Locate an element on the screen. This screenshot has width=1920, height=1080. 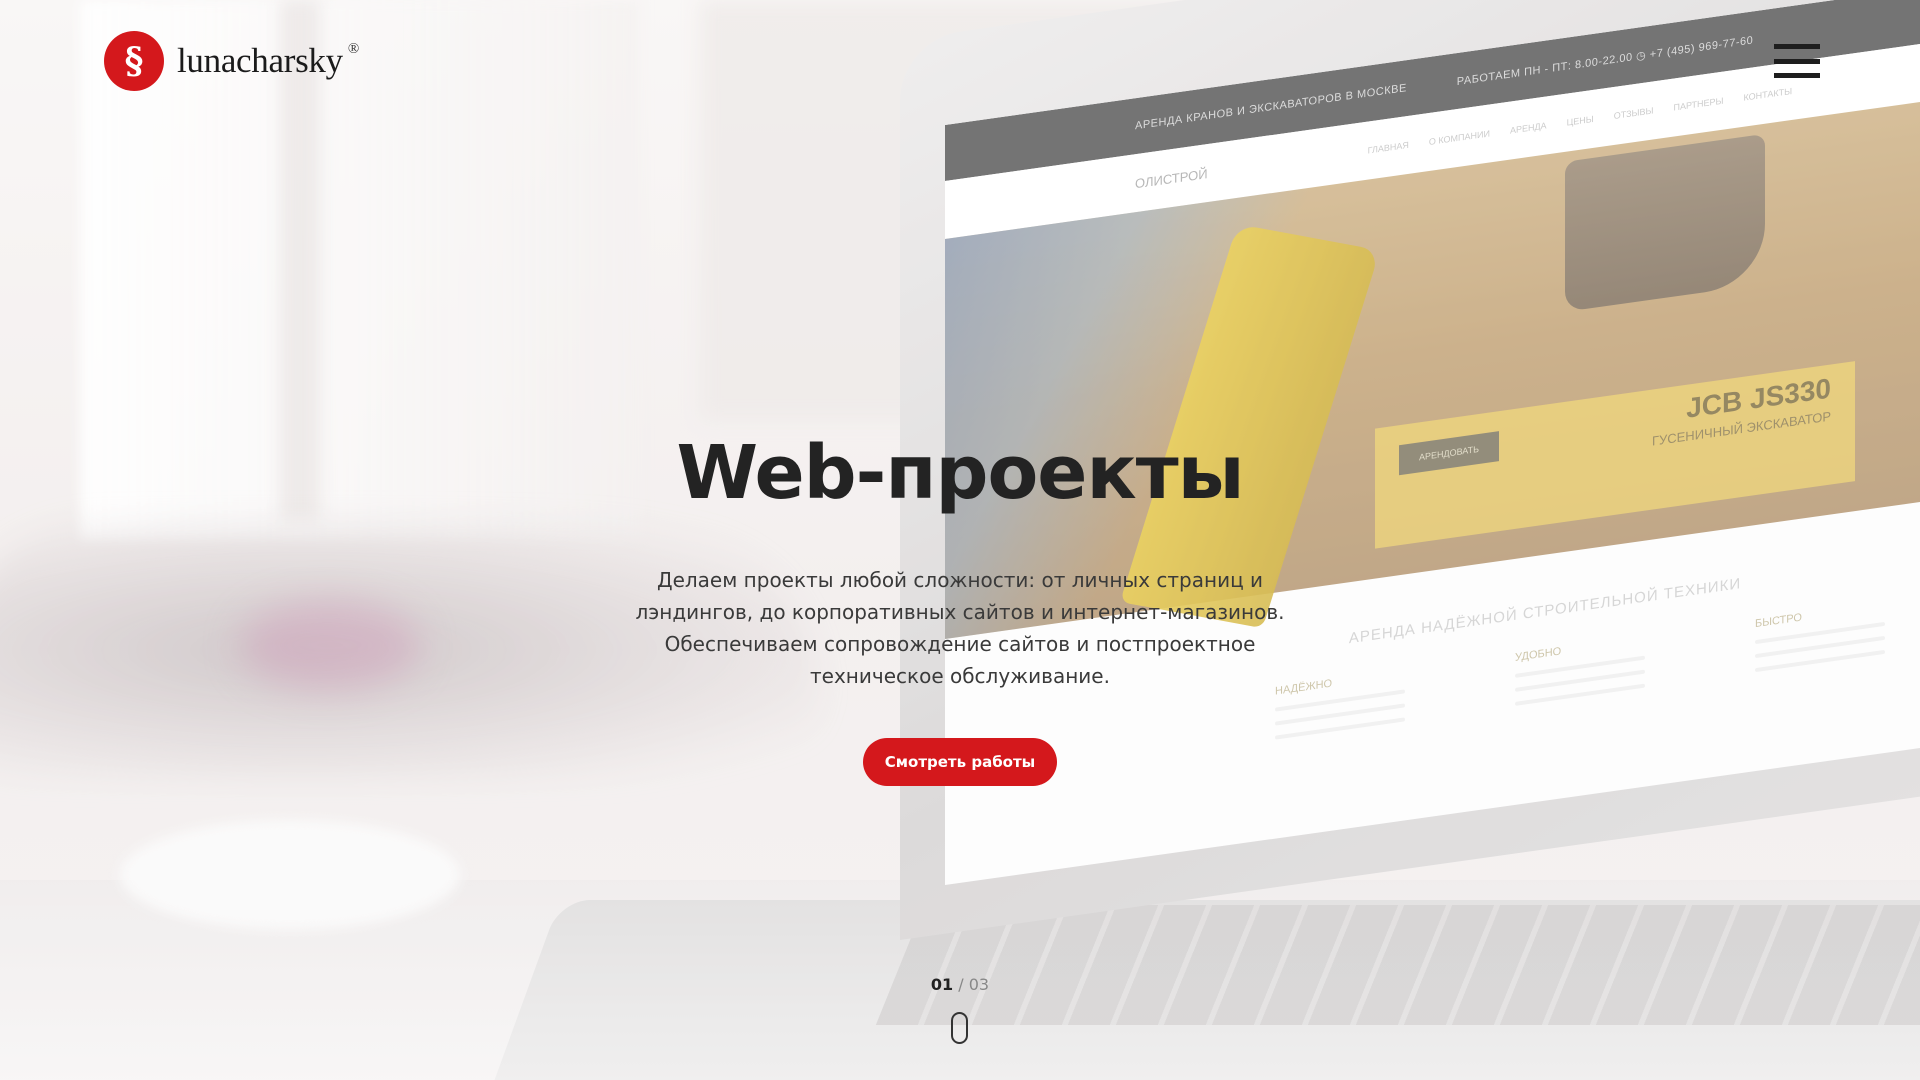
slide-counter: 01 / 03 is located at coordinates (960, 984).